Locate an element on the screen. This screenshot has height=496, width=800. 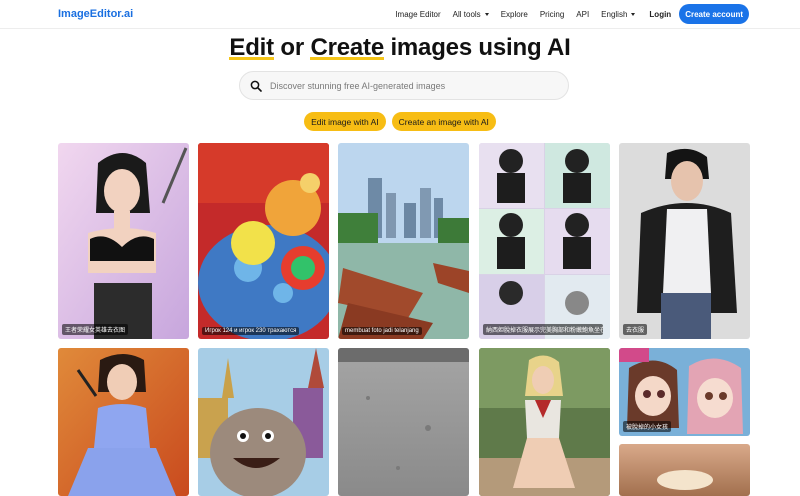
search-icon is located at coordinates (256, 86).